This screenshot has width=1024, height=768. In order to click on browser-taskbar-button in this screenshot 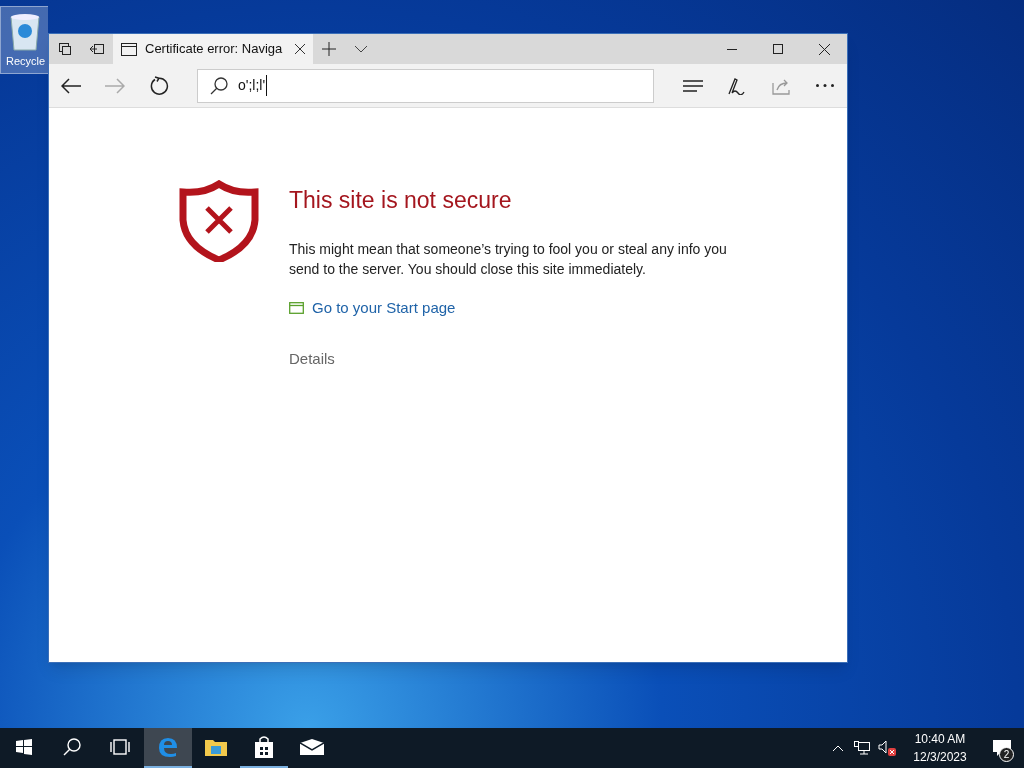, I will do `click(168, 748)`.